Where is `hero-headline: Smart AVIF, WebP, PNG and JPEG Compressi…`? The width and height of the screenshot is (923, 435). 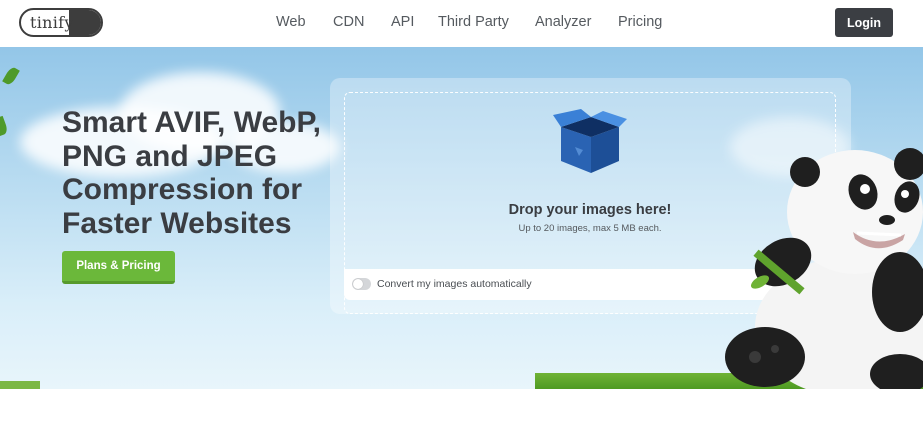 hero-headline: Smart AVIF, WebP, PNG and JPEG Compressi… is located at coordinates (192, 173).